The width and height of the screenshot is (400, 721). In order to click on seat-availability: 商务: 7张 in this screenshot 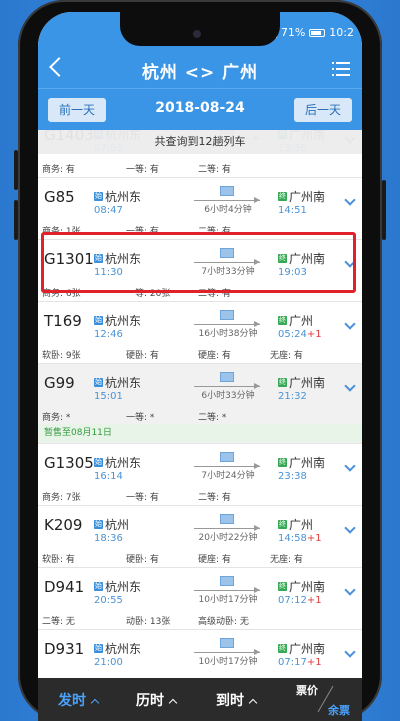, I will do `click(61, 498)`.